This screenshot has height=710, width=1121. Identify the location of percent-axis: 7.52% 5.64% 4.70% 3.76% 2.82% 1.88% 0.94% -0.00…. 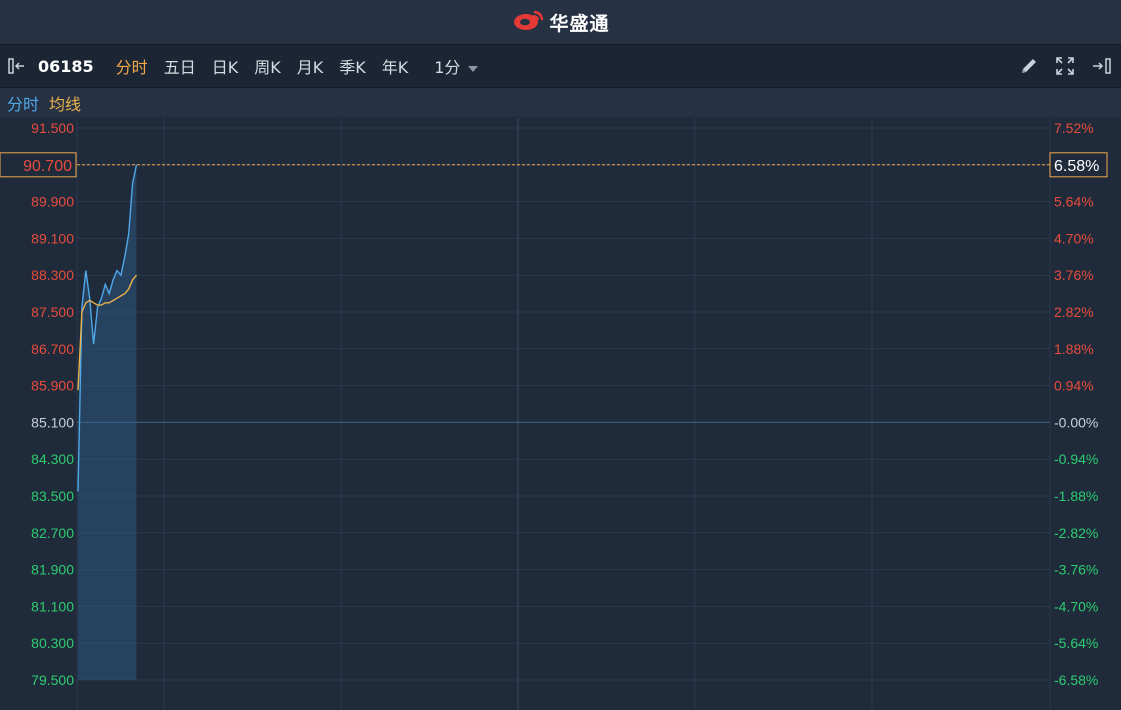
(1076, 404).